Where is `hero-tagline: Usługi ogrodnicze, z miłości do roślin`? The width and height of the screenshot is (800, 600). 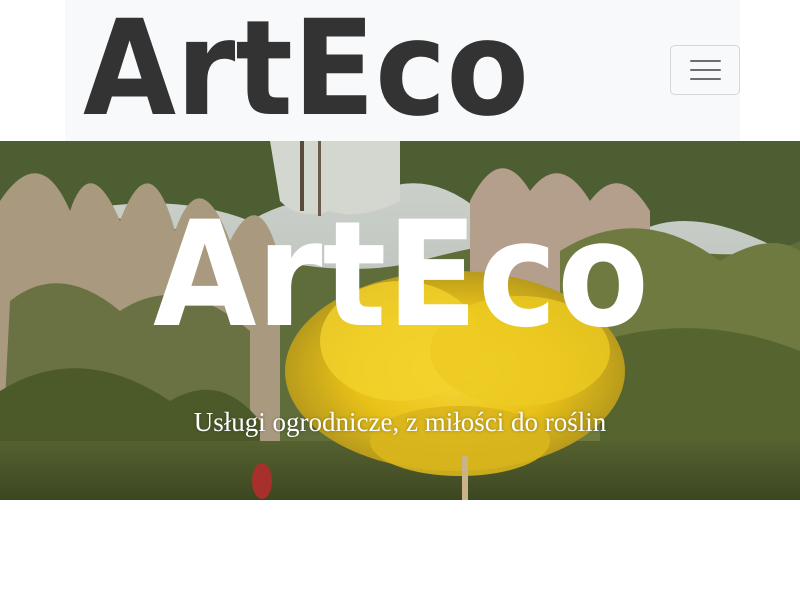 hero-tagline: Usługi ogrodnicze, z miłości do roślin is located at coordinates (400, 422).